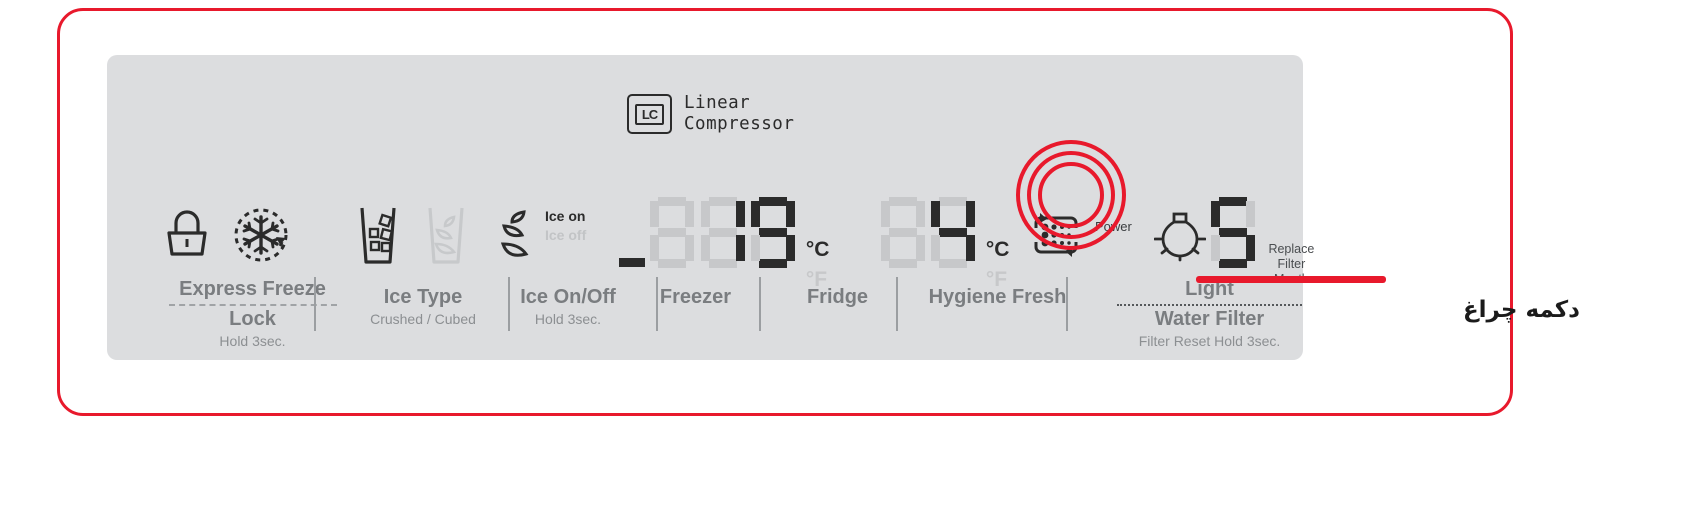 The image size is (1694, 527). What do you see at coordinates (632, 263) in the screenshot?
I see `freezer-minus-sign` at bounding box center [632, 263].